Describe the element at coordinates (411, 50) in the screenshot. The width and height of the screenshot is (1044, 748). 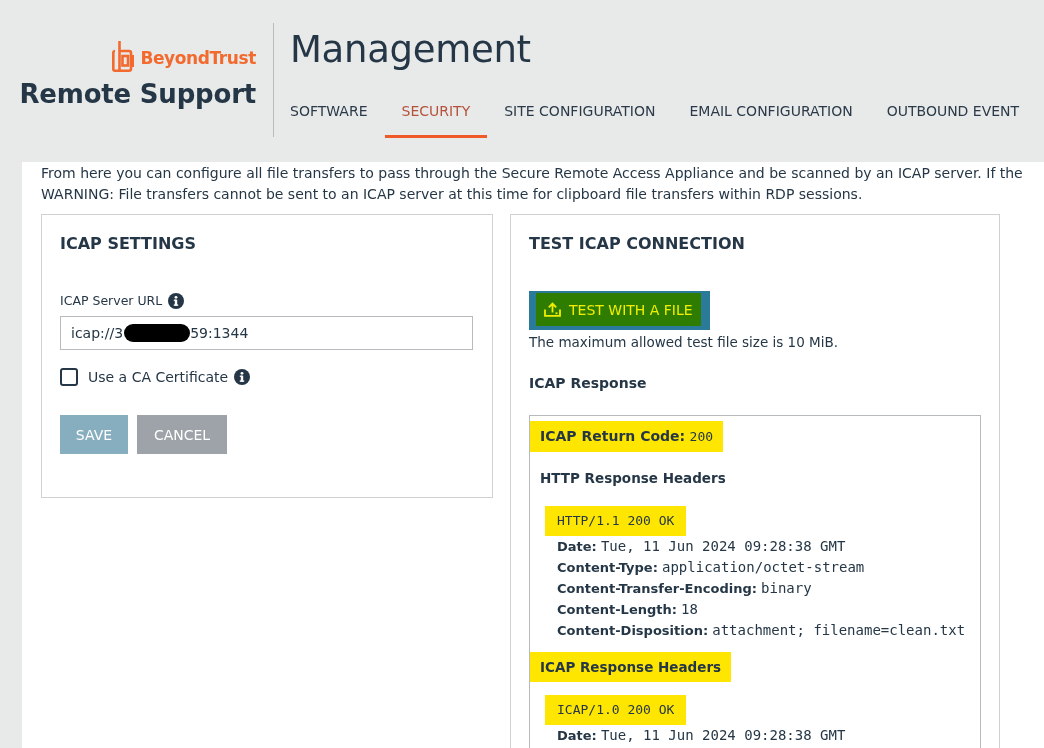
I see `page-title: Management` at that location.